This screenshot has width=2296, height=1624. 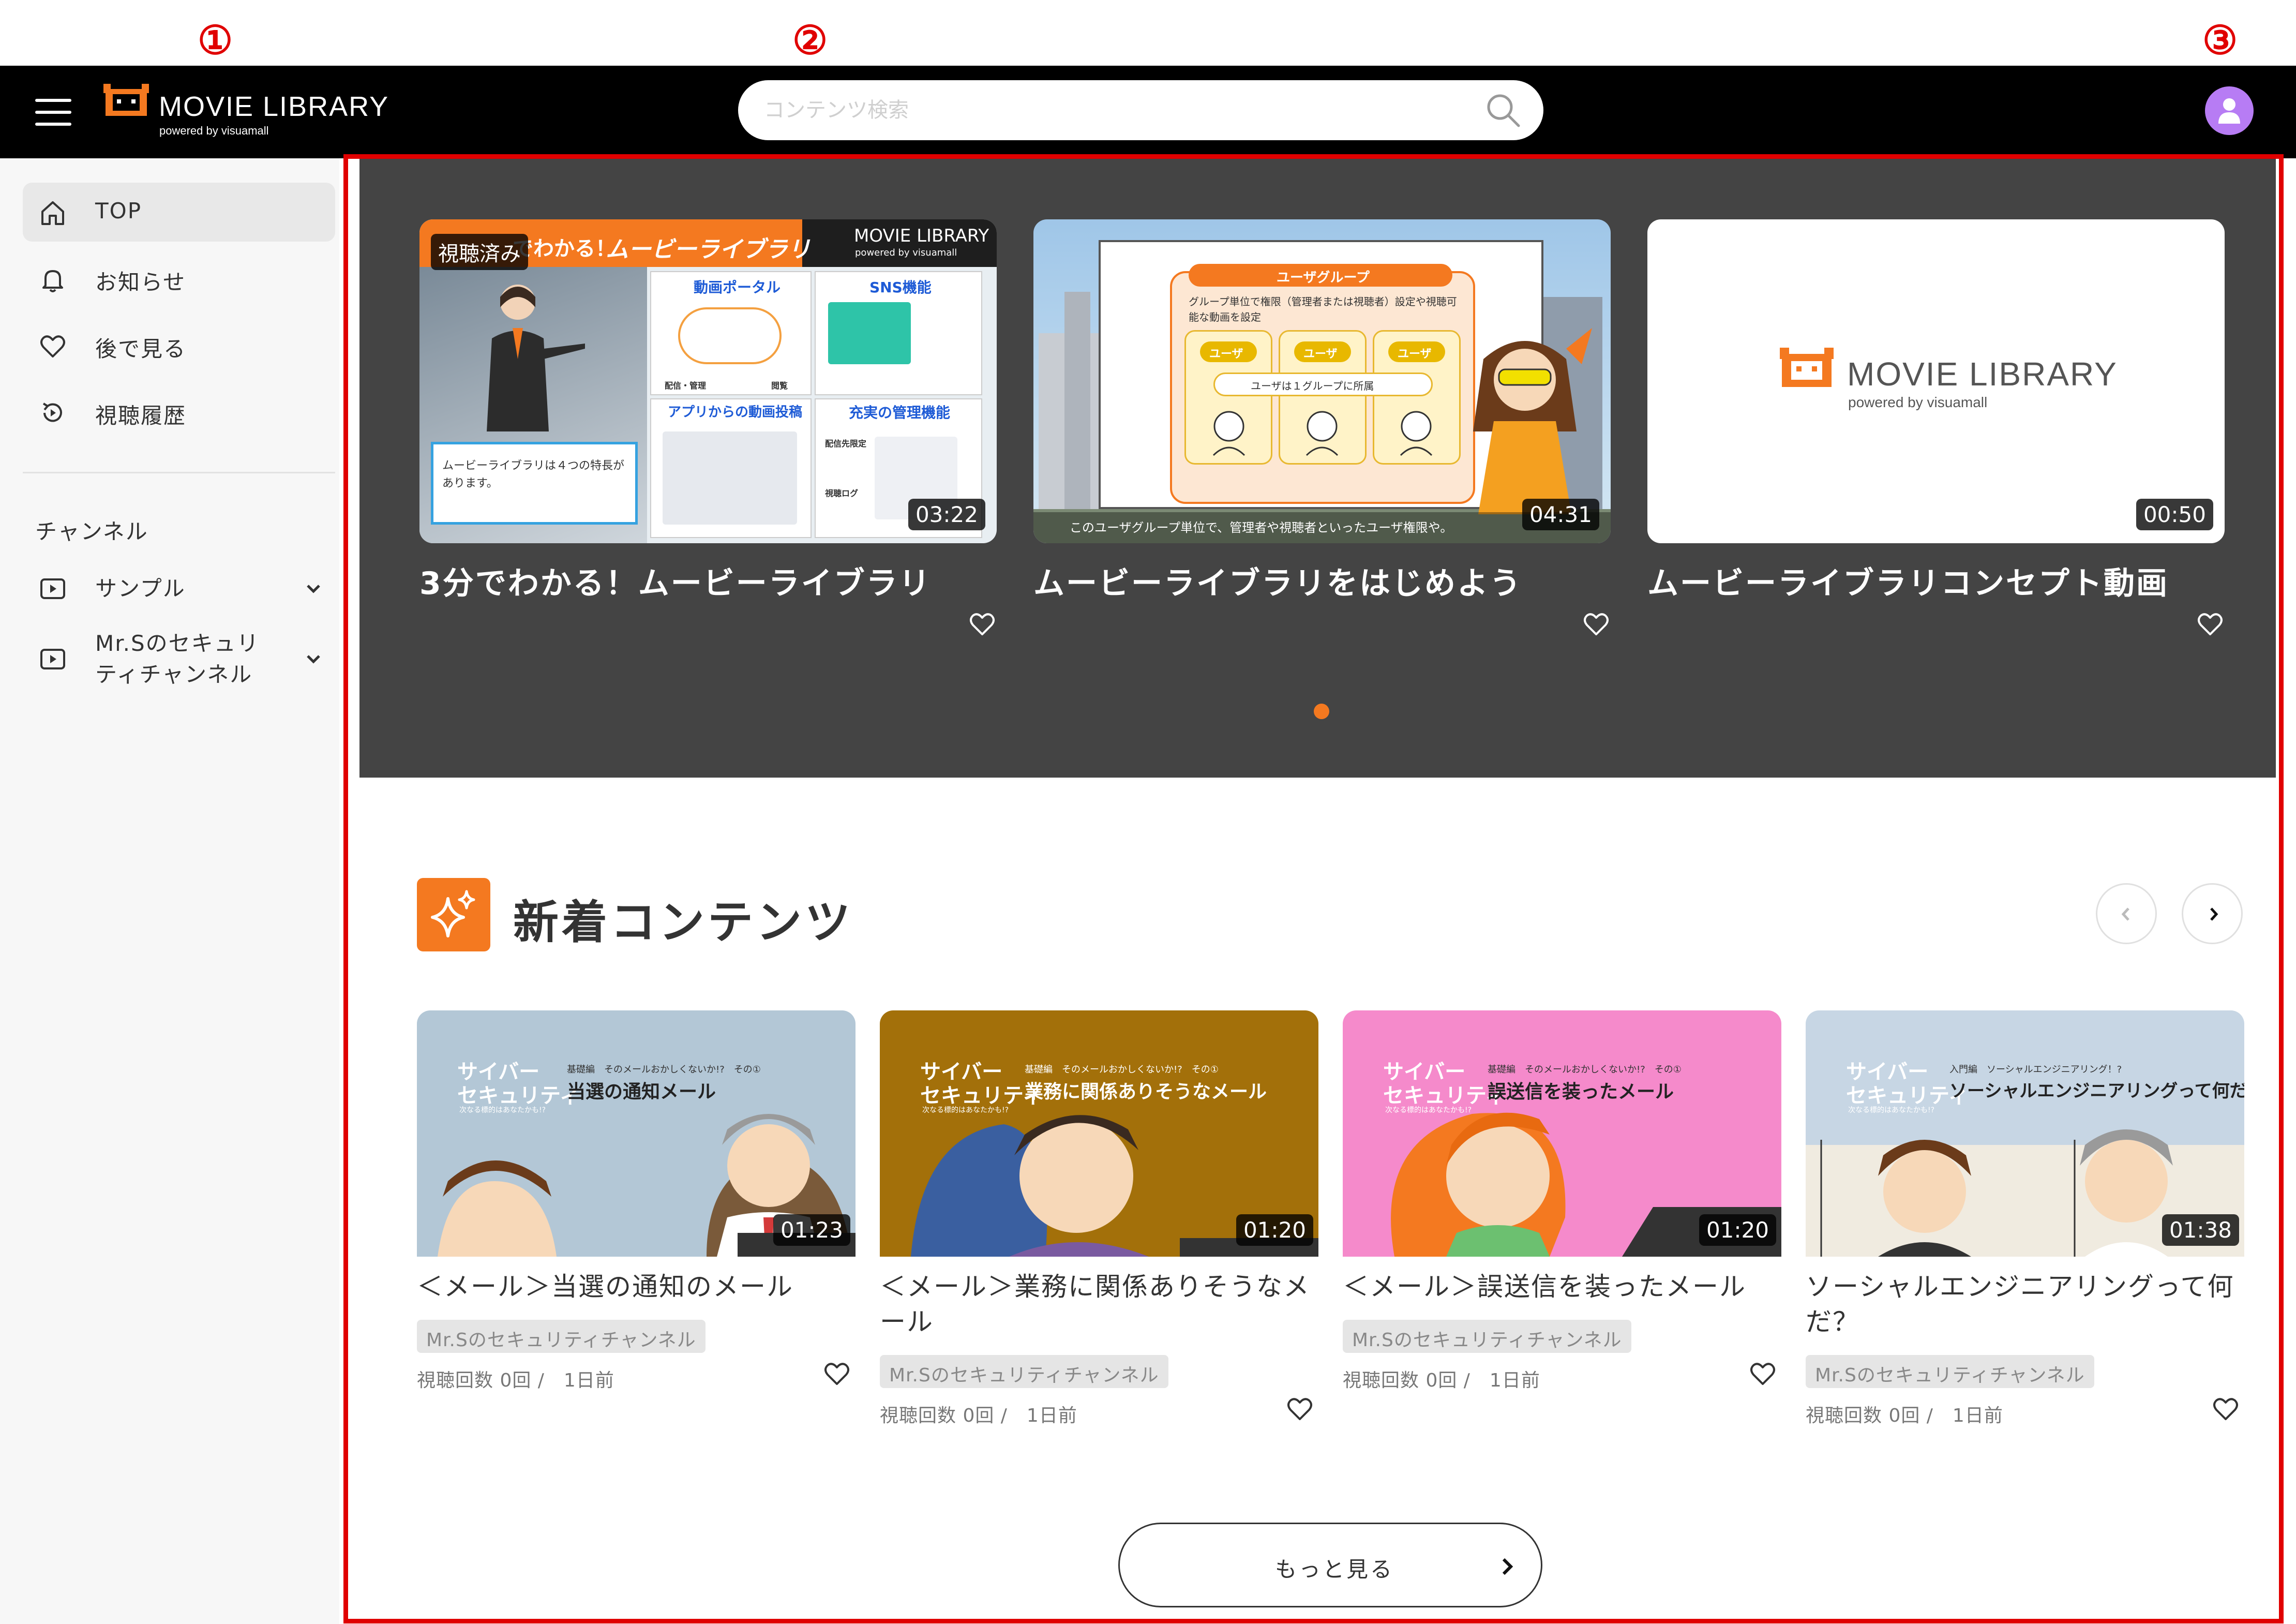 I want to click on search-input, so click(x=1108, y=110).